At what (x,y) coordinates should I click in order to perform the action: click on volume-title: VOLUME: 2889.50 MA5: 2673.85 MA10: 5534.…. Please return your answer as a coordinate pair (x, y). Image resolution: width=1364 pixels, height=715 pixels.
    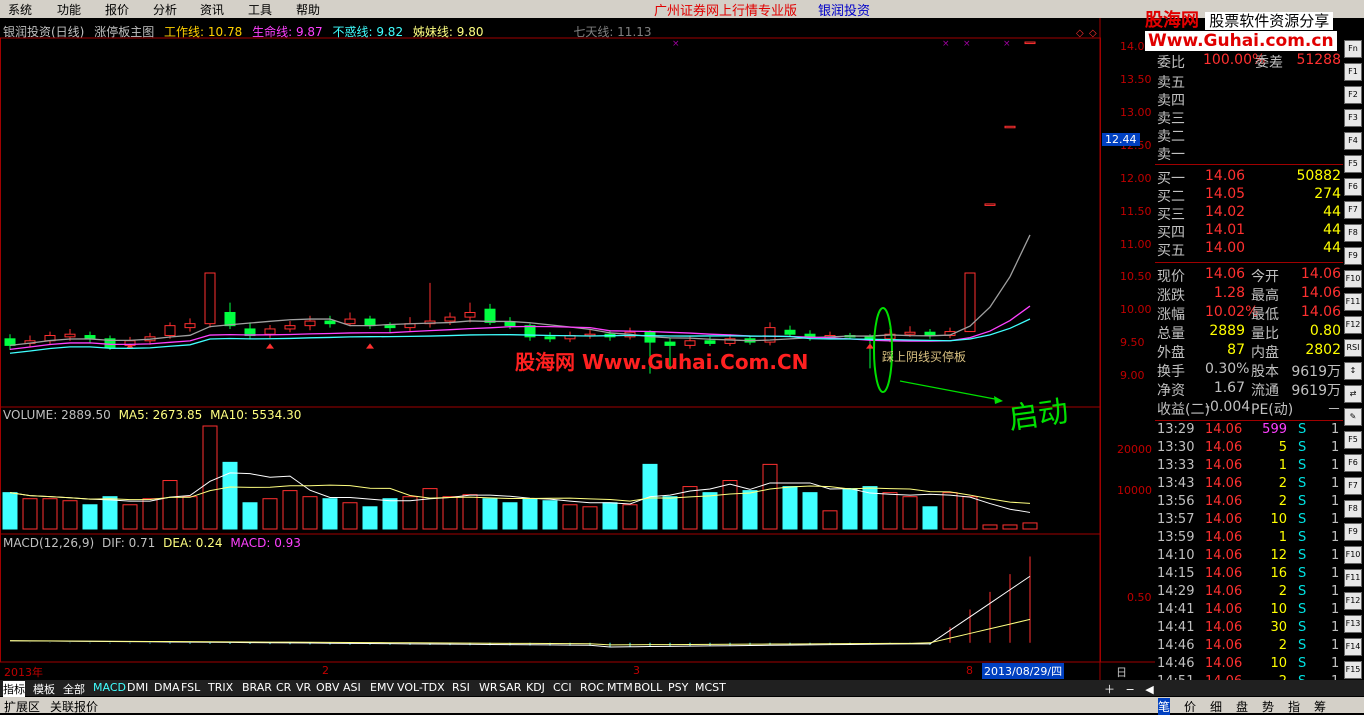
    Looking at the image, I should click on (152, 415).